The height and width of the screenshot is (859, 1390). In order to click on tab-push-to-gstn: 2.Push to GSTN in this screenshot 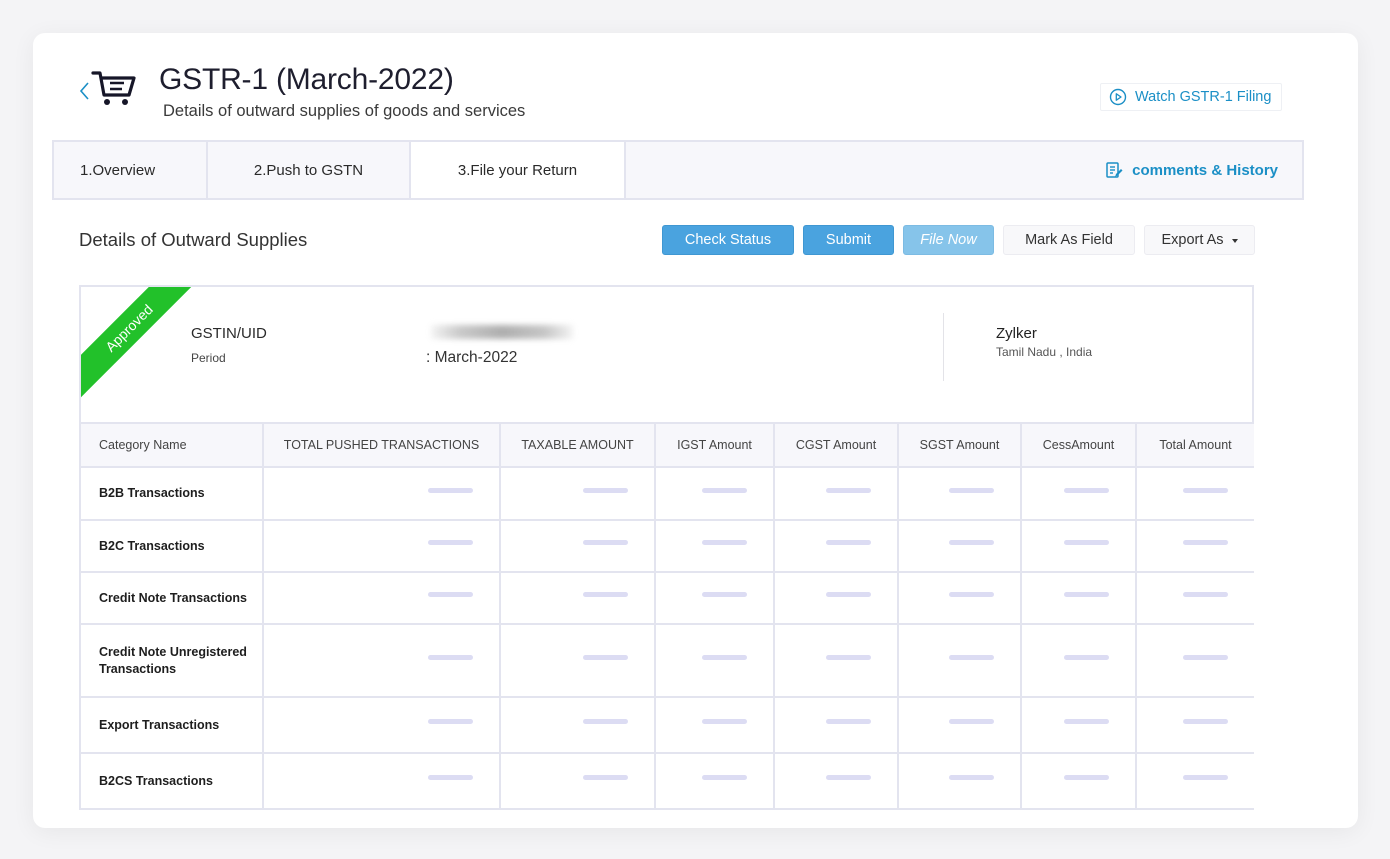, I will do `click(309, 170)`.